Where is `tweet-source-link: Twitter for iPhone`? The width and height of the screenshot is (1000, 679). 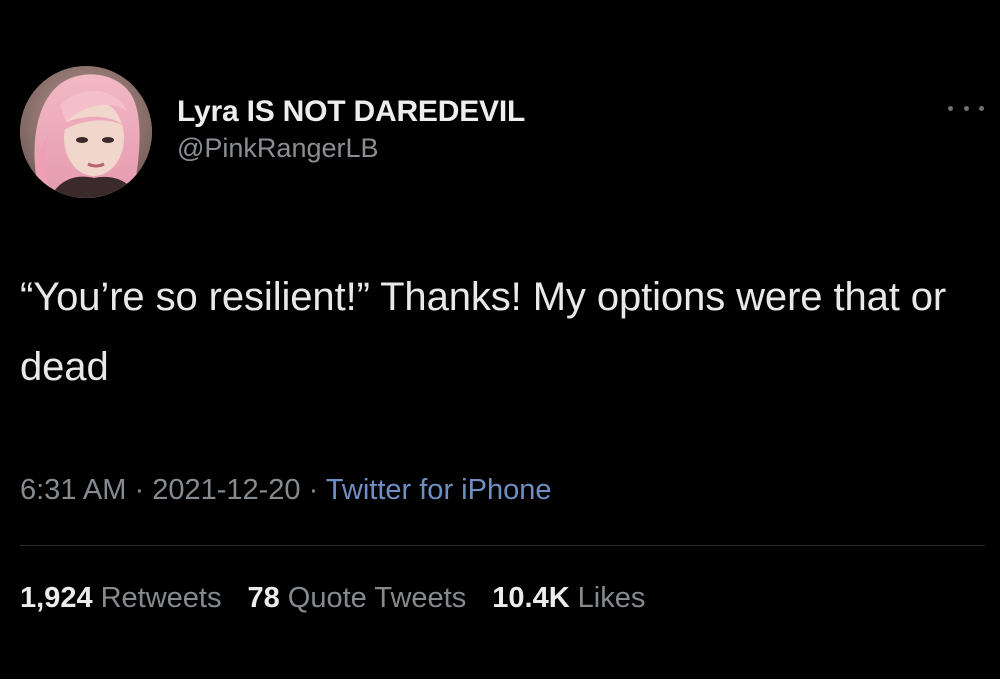
tweet-source-link: Twitter for iPhone is located at coordinates (439, 490).